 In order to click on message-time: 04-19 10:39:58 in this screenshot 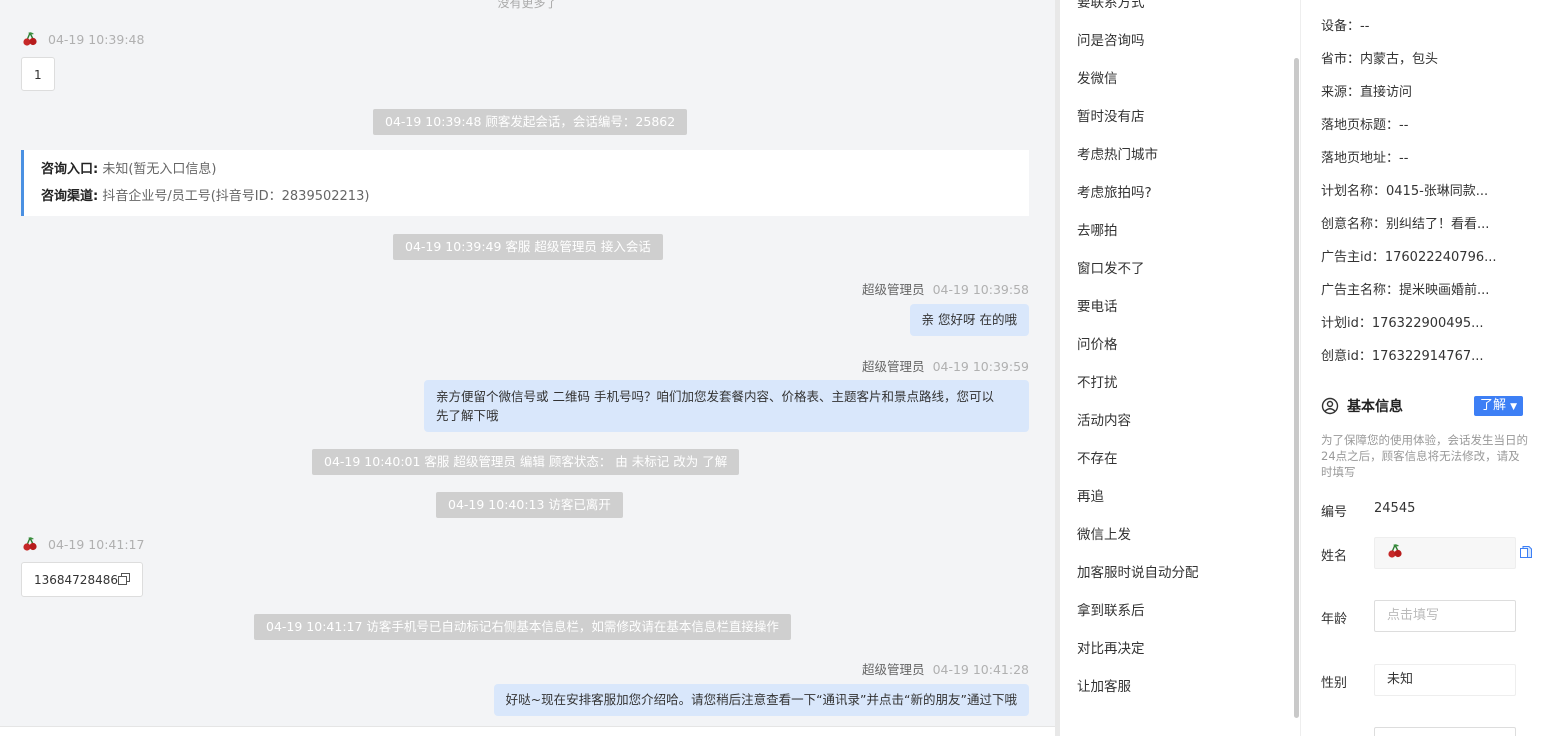, I will do `click(980, 289)`.